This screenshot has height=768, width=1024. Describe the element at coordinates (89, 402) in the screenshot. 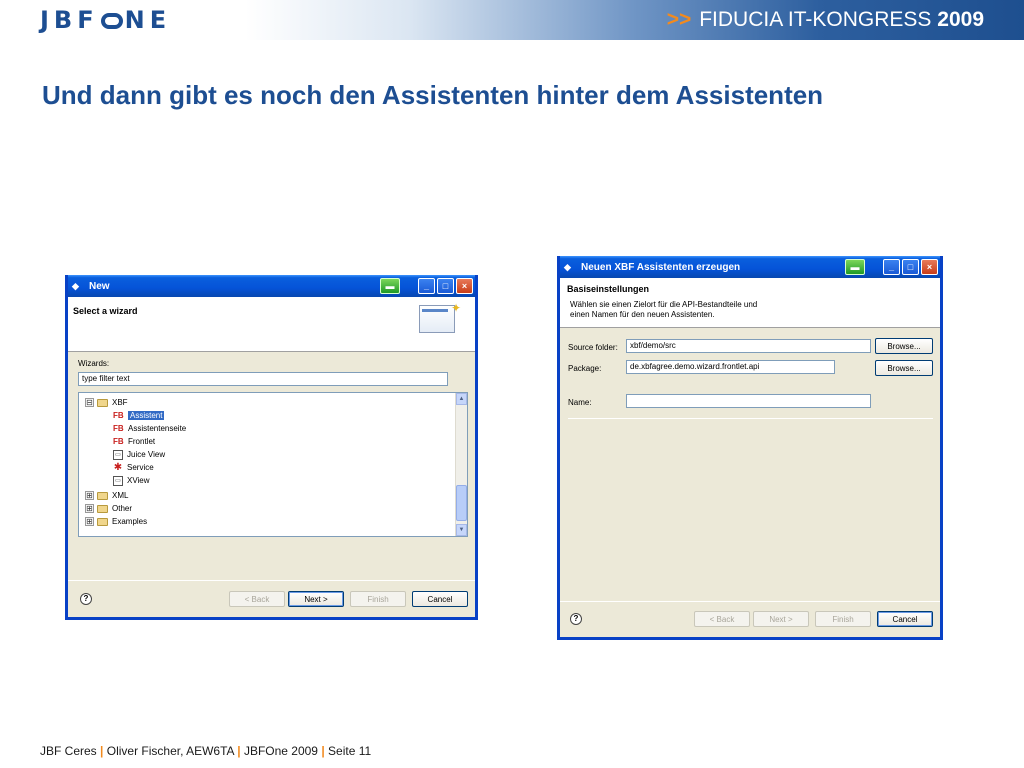

I see `collapse-icon: ⊟` at that location.